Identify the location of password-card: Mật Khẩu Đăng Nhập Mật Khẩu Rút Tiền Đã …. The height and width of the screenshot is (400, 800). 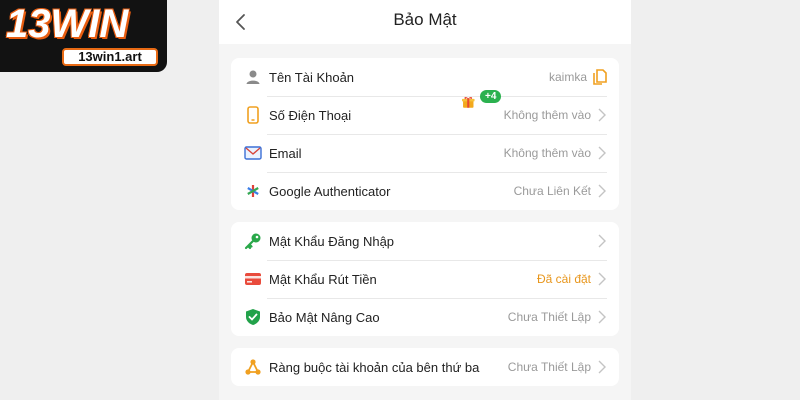
(425, 279).